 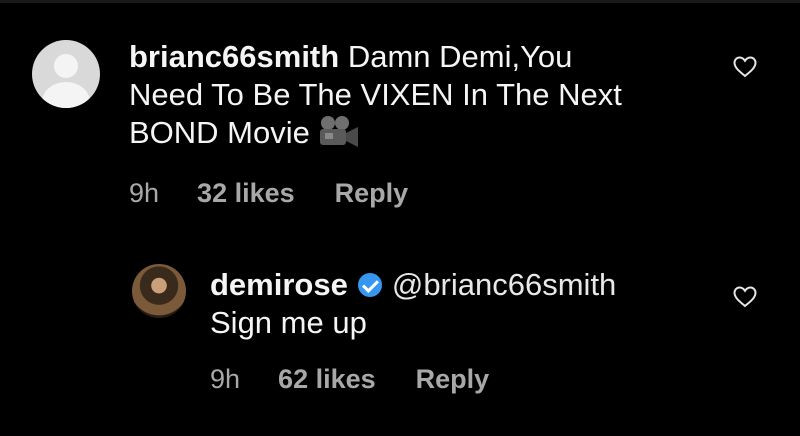 I want to click on top-divider, so click(x=400, y=1).